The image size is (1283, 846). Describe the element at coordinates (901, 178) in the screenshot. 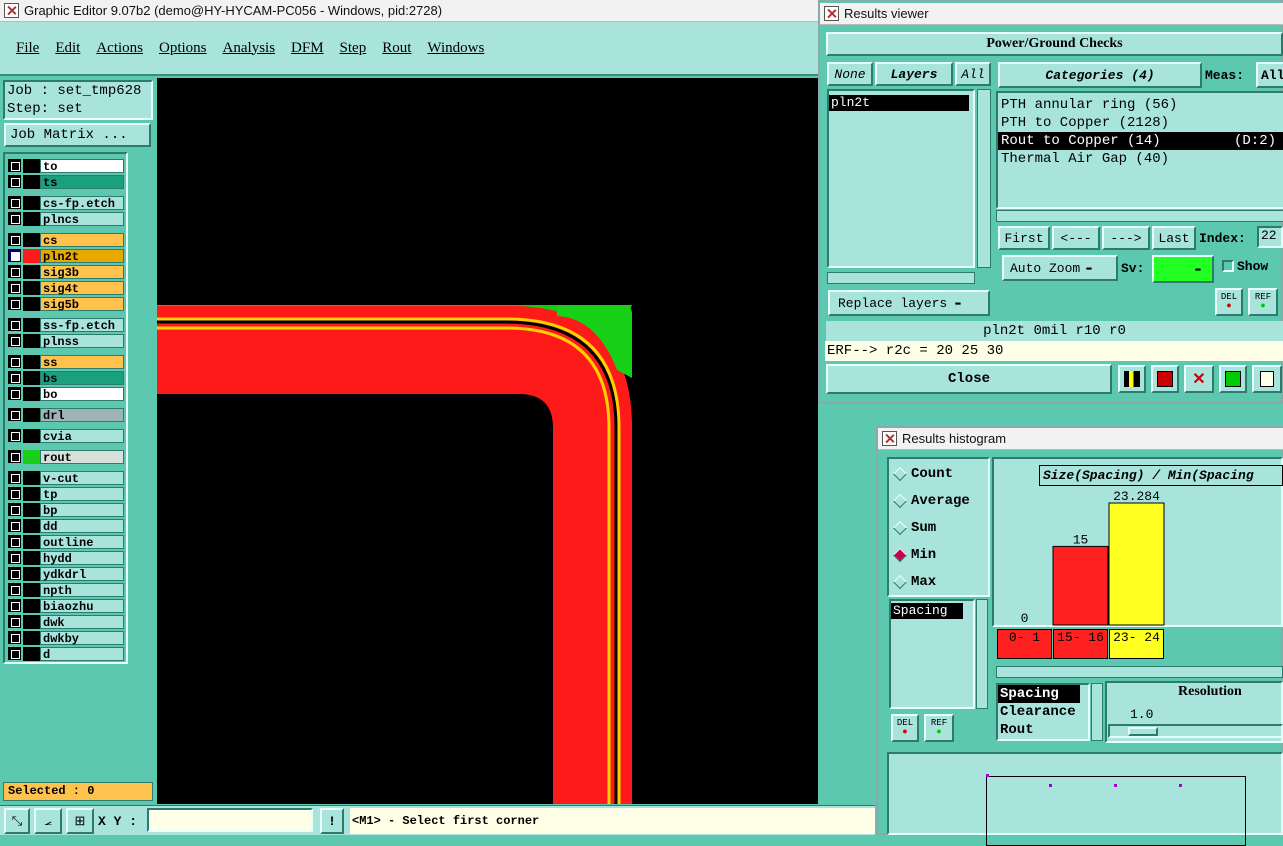

I see `rv-layer-list: pln2t` at that location.